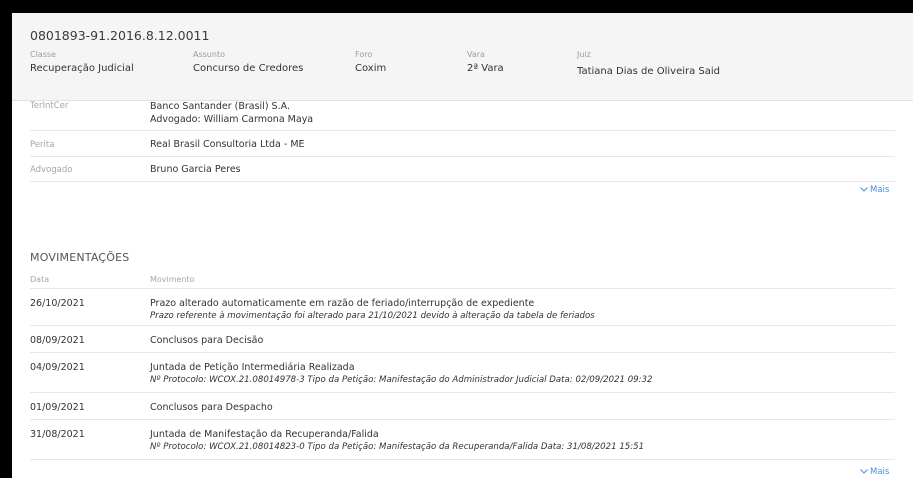  Describe the element at coordinates (57, 340) in the screenshot. I see `movement-date: 08/09/2021` at that location.